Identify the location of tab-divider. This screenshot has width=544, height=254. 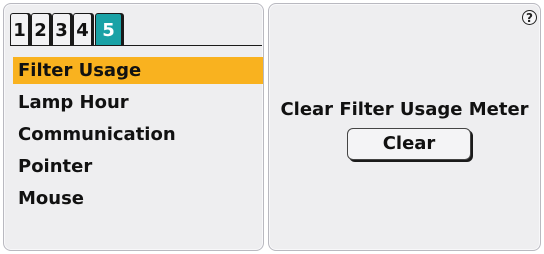
(136, 45).